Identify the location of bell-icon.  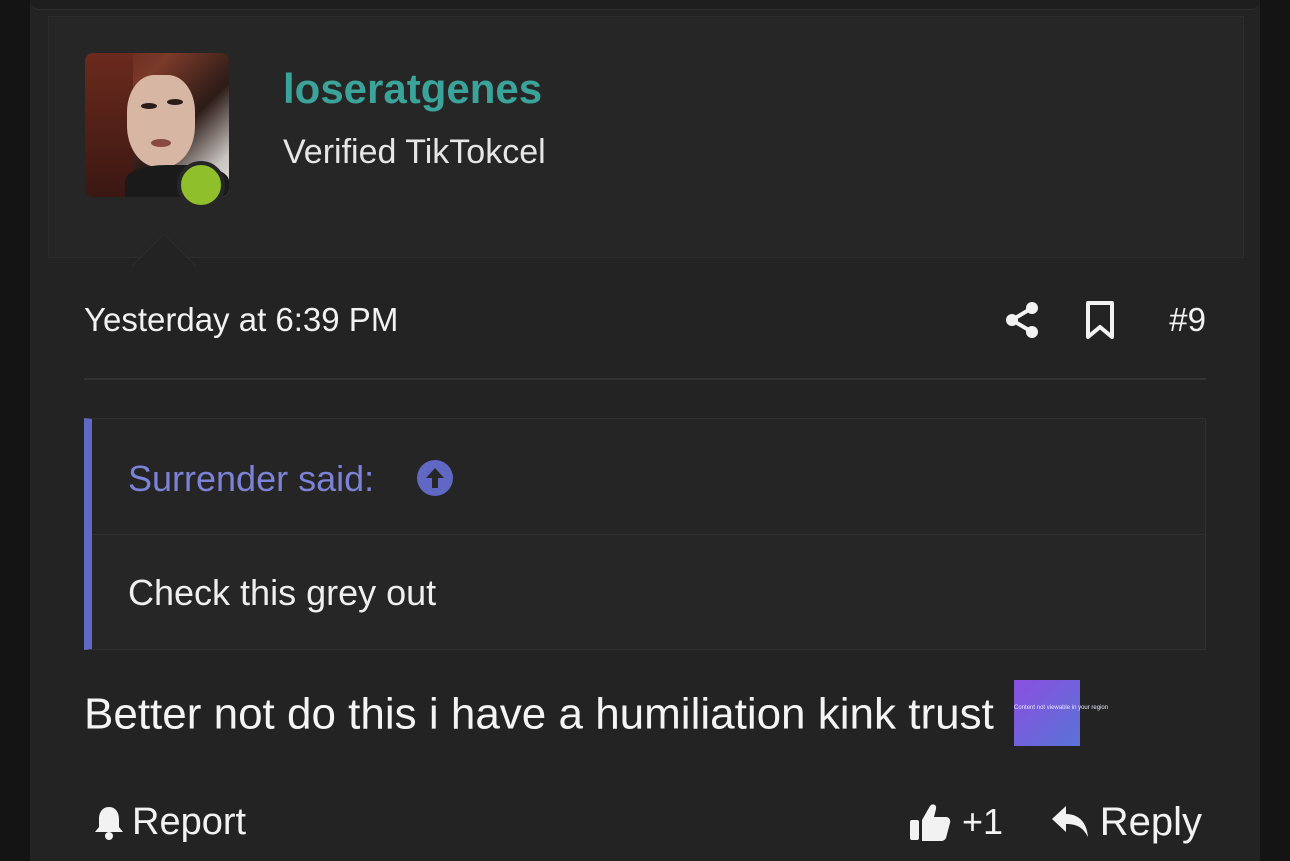
(109, 823).